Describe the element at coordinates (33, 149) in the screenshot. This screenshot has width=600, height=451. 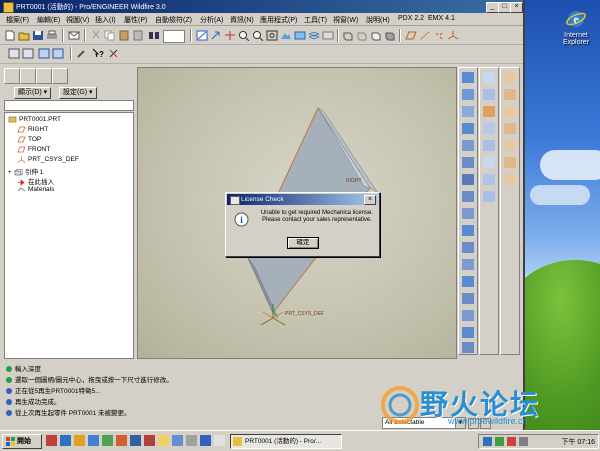
I see `tree-item-front: FRONT` at that location.